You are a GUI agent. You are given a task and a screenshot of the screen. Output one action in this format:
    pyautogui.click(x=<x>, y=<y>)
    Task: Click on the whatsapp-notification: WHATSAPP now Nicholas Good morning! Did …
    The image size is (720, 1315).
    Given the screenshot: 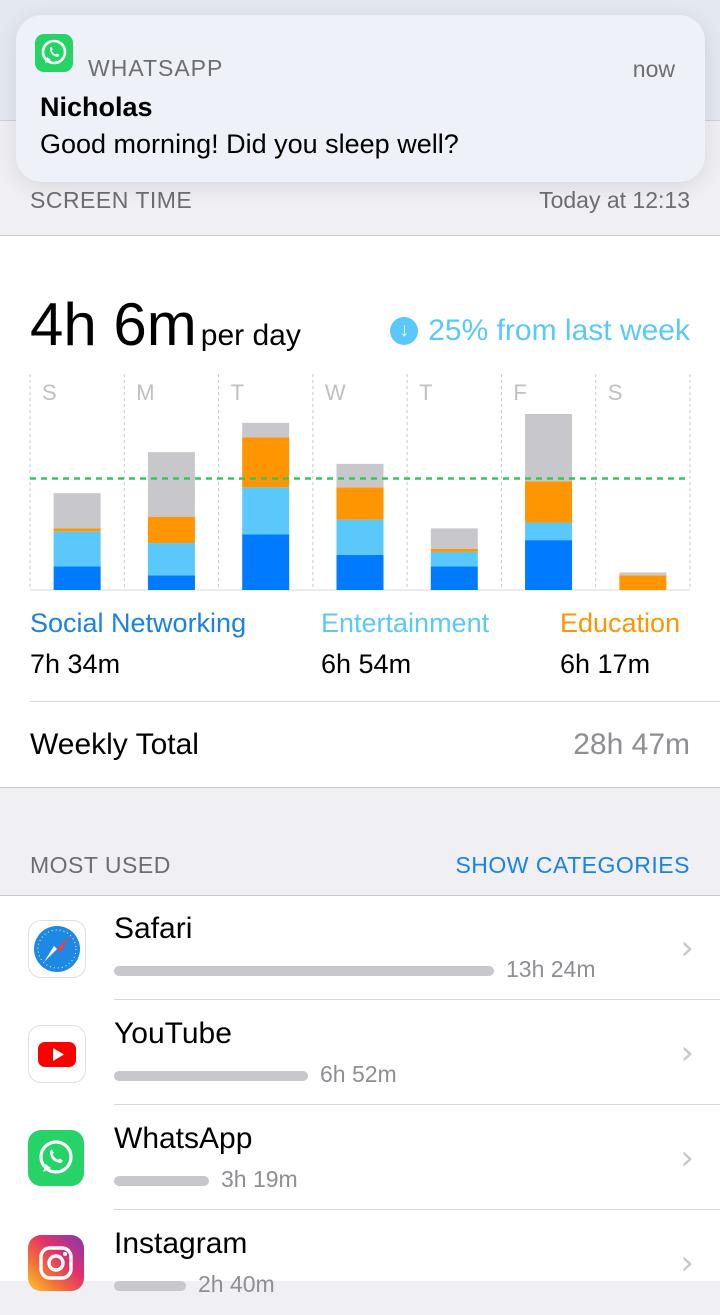 What is the action you would take?
    pyautogui.click(x=360, y=98)
    